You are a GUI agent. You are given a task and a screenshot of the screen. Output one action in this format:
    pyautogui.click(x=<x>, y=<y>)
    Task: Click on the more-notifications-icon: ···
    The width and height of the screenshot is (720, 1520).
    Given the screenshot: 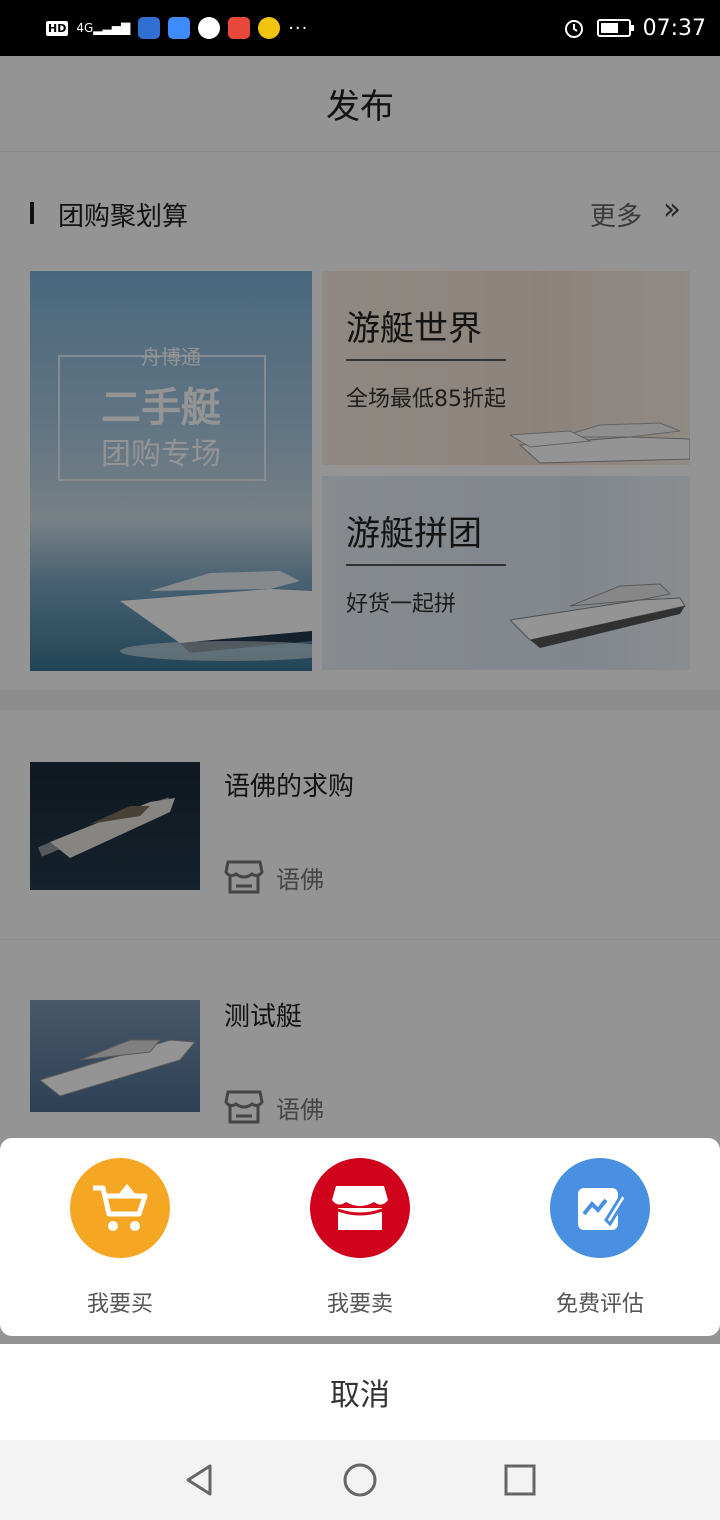 What is the action you would take?
    pyautogui.click(x=298, y=28)
    